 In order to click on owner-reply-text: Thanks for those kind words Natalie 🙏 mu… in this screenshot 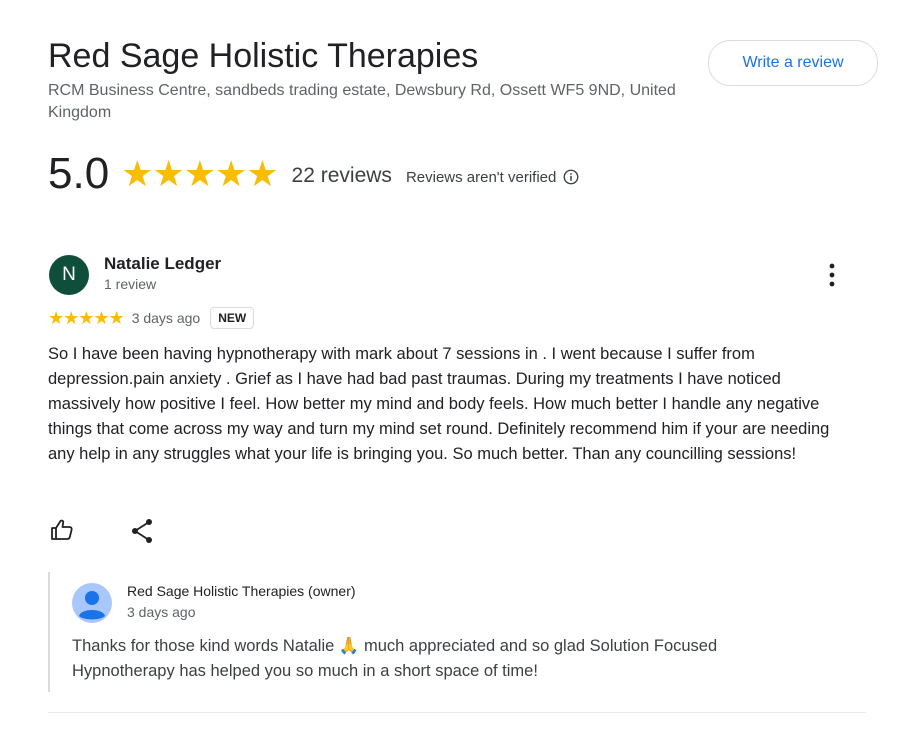, I will do `click(395, 658)`.